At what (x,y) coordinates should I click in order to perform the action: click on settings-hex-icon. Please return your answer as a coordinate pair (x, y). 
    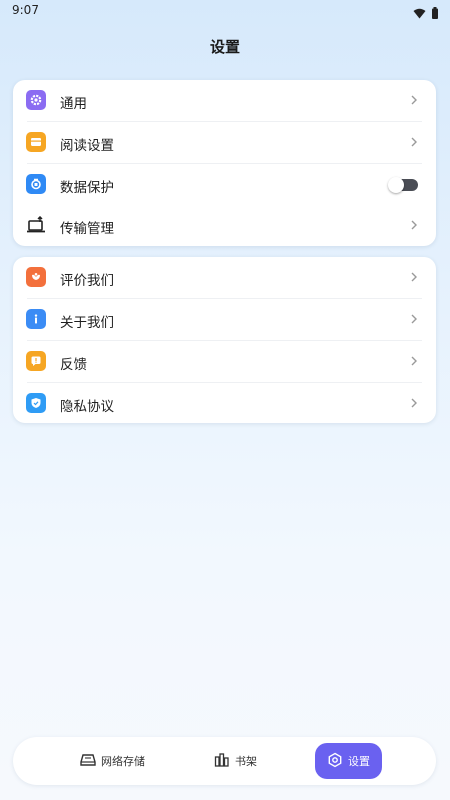
    Looking at the image, I should click on (335, 761).